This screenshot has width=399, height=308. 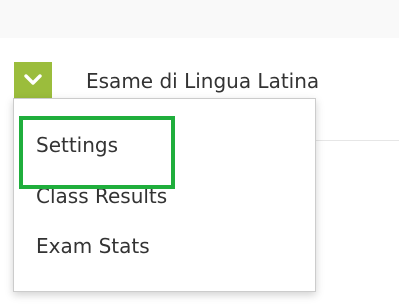 What do you see at coordinates (357, 140) in the screenshot?
I see `header-divider` at bounding box center [357, 140].